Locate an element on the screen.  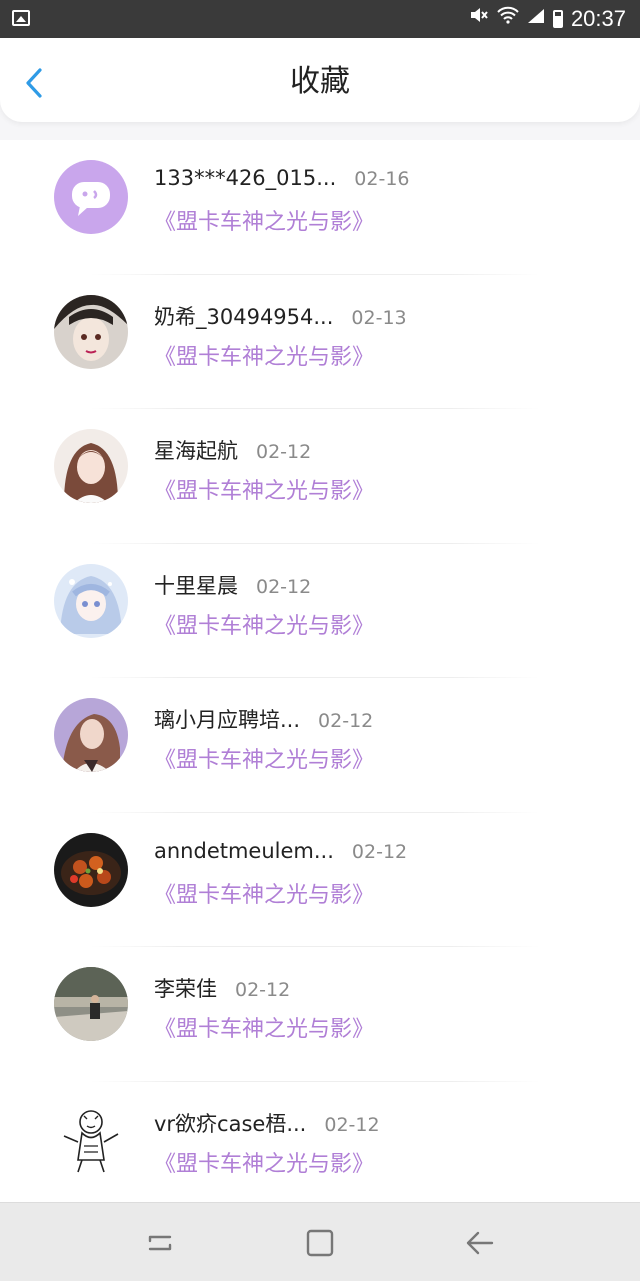
clock: 20:37 is located at coordinates (598, 18).